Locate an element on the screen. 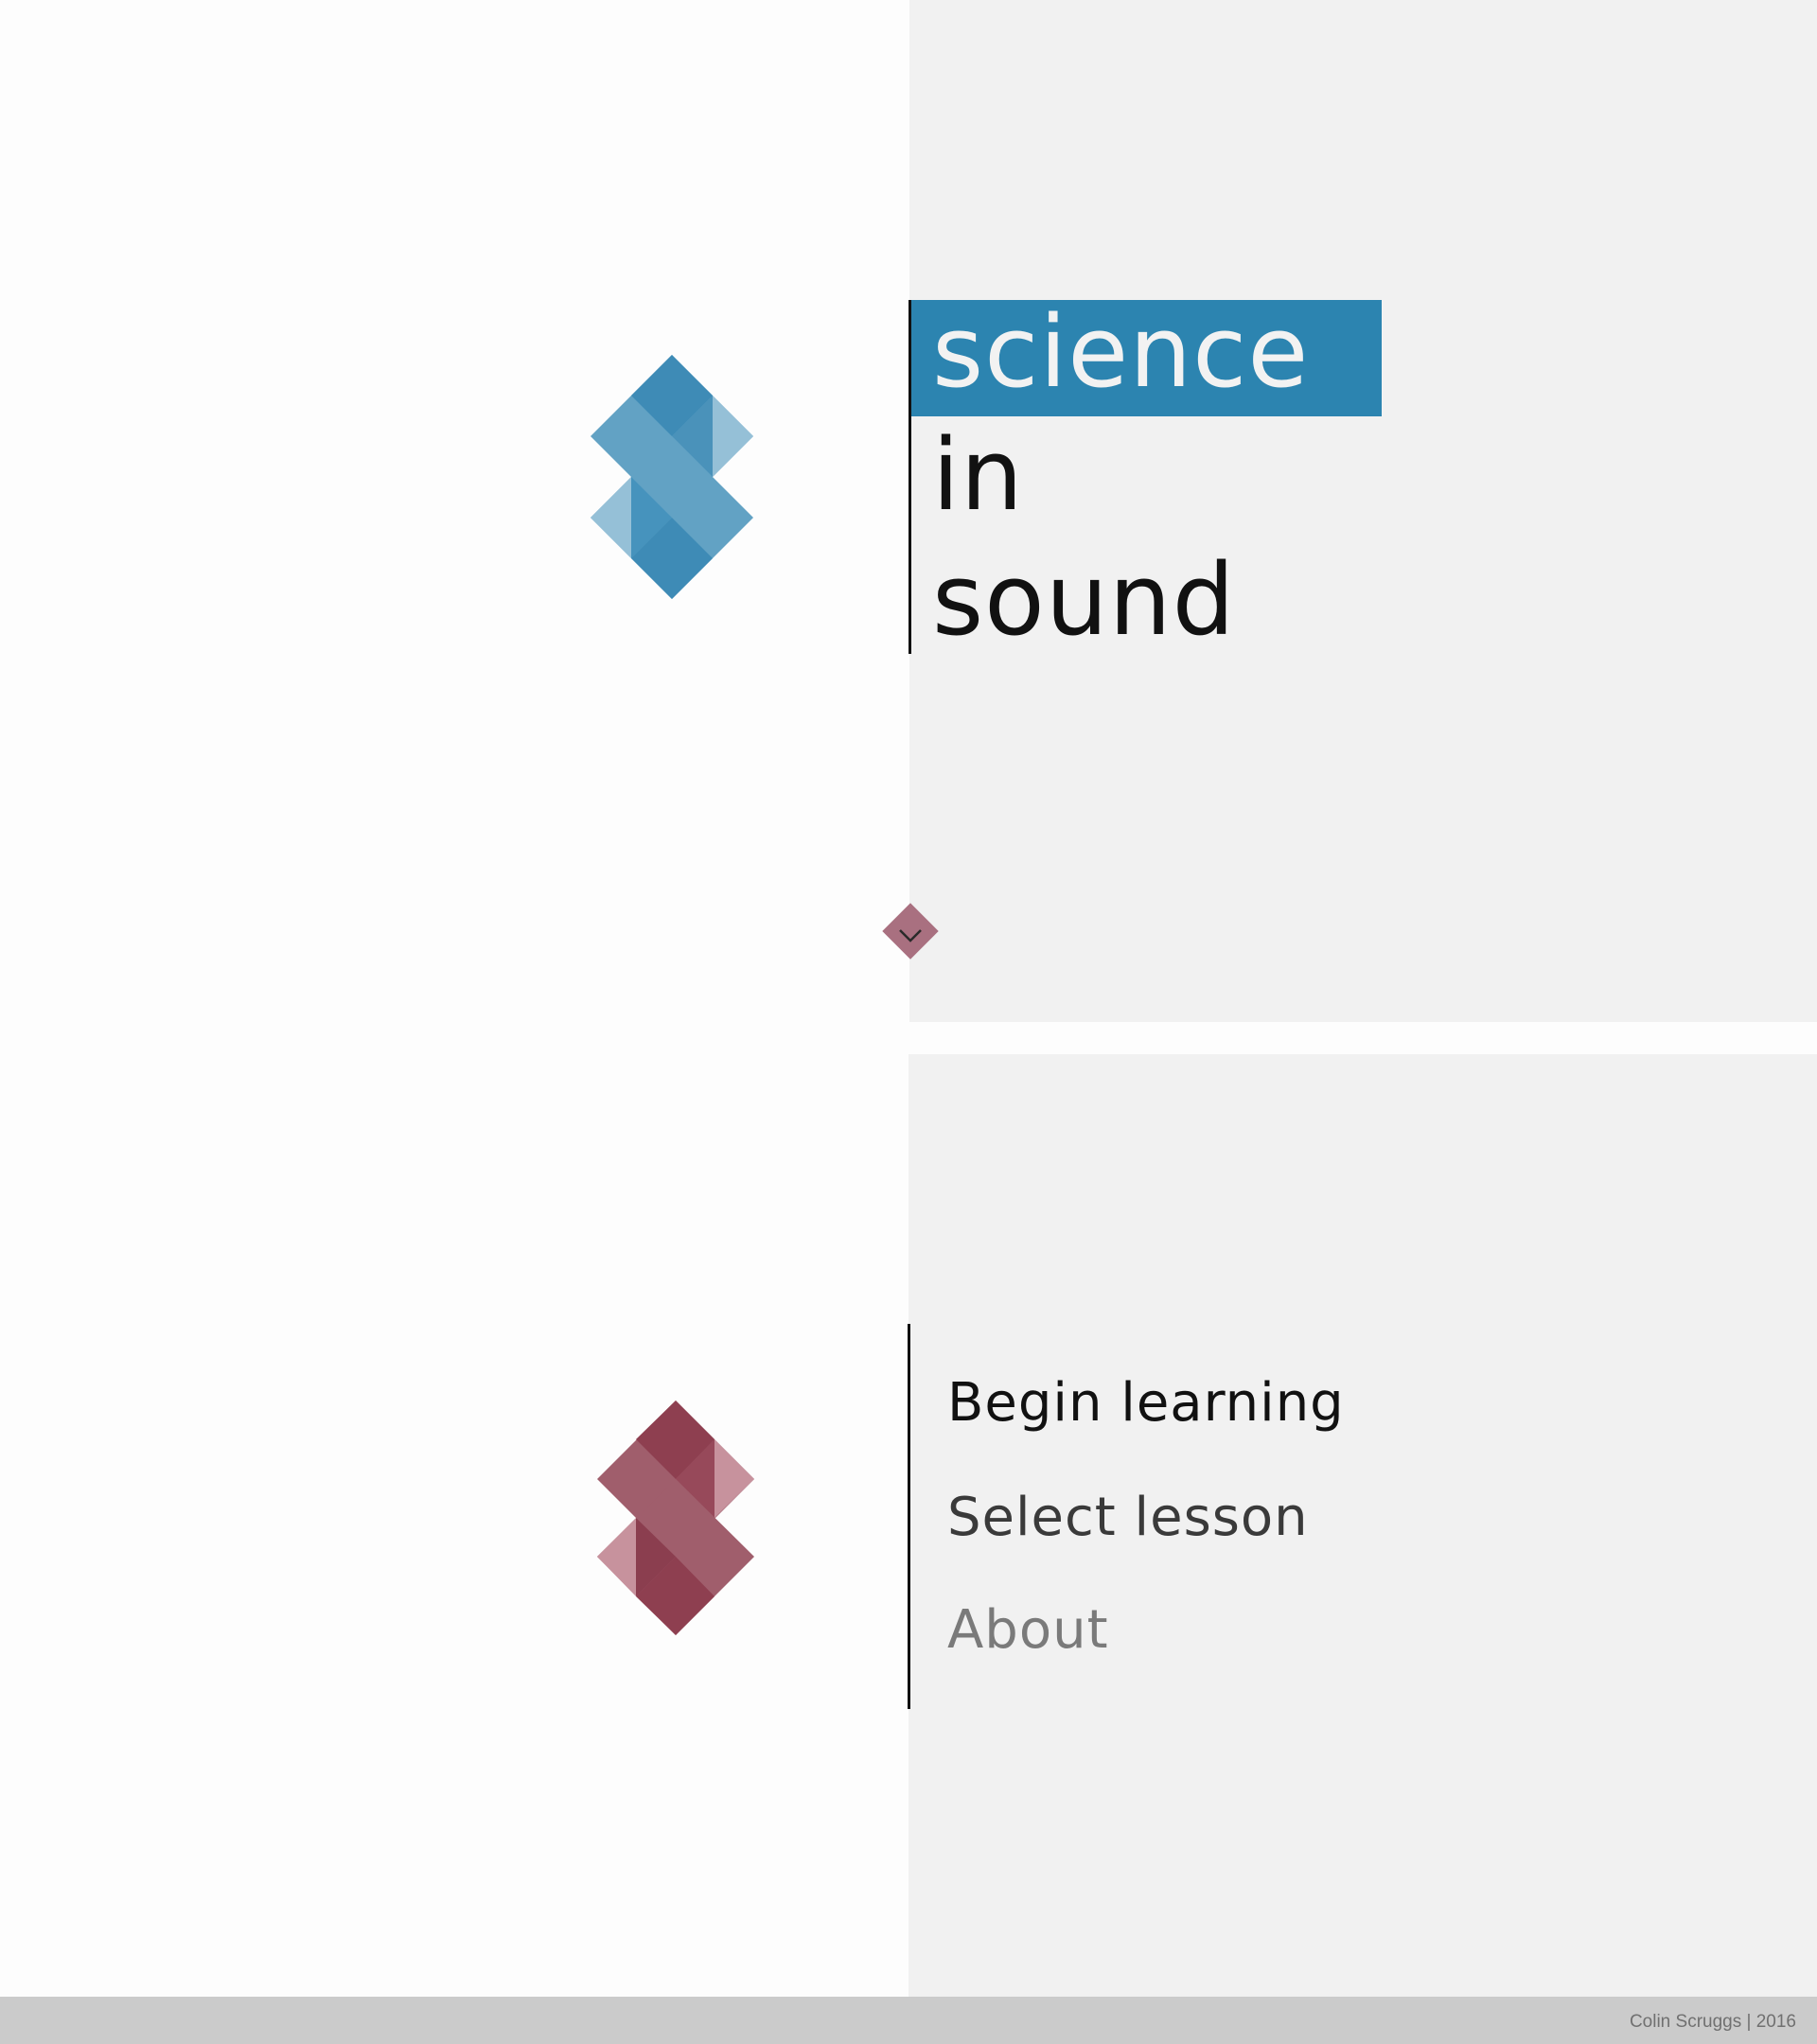  scroll-down-button is located at coordinates (910, 931).